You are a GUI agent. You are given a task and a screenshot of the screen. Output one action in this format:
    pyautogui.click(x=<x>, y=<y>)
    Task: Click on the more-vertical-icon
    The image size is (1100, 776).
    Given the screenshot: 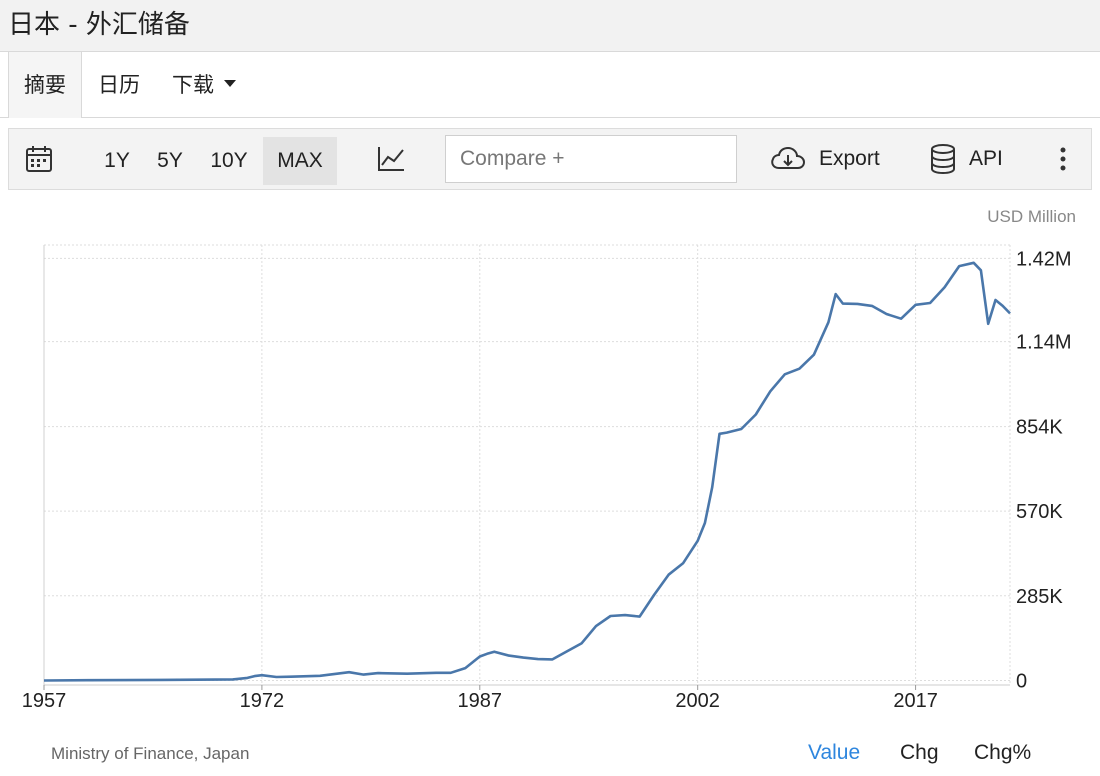 What is the action you would take?
    pyautogui.click(x=1063, y=159)
    